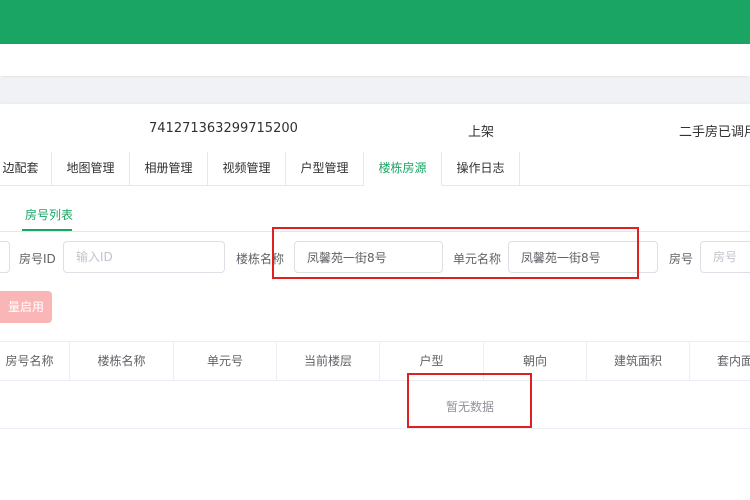 The width and height of the screenshot is (750, 500). What do you see at coordinates (469, 400) in the screenshot?
I see `highlight-box-empty` at bounding box center [469, 400].